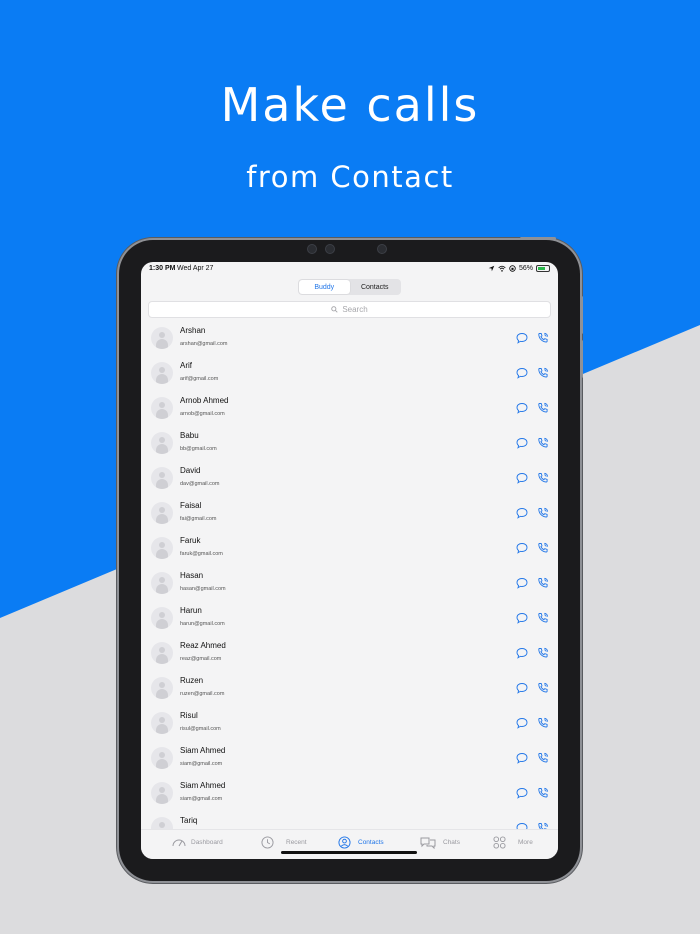 The height and width of the screenshot is (934, 700). Describe the element at coordinates (344, 842) in the screenshot. I see `contacts-icon` at that location.